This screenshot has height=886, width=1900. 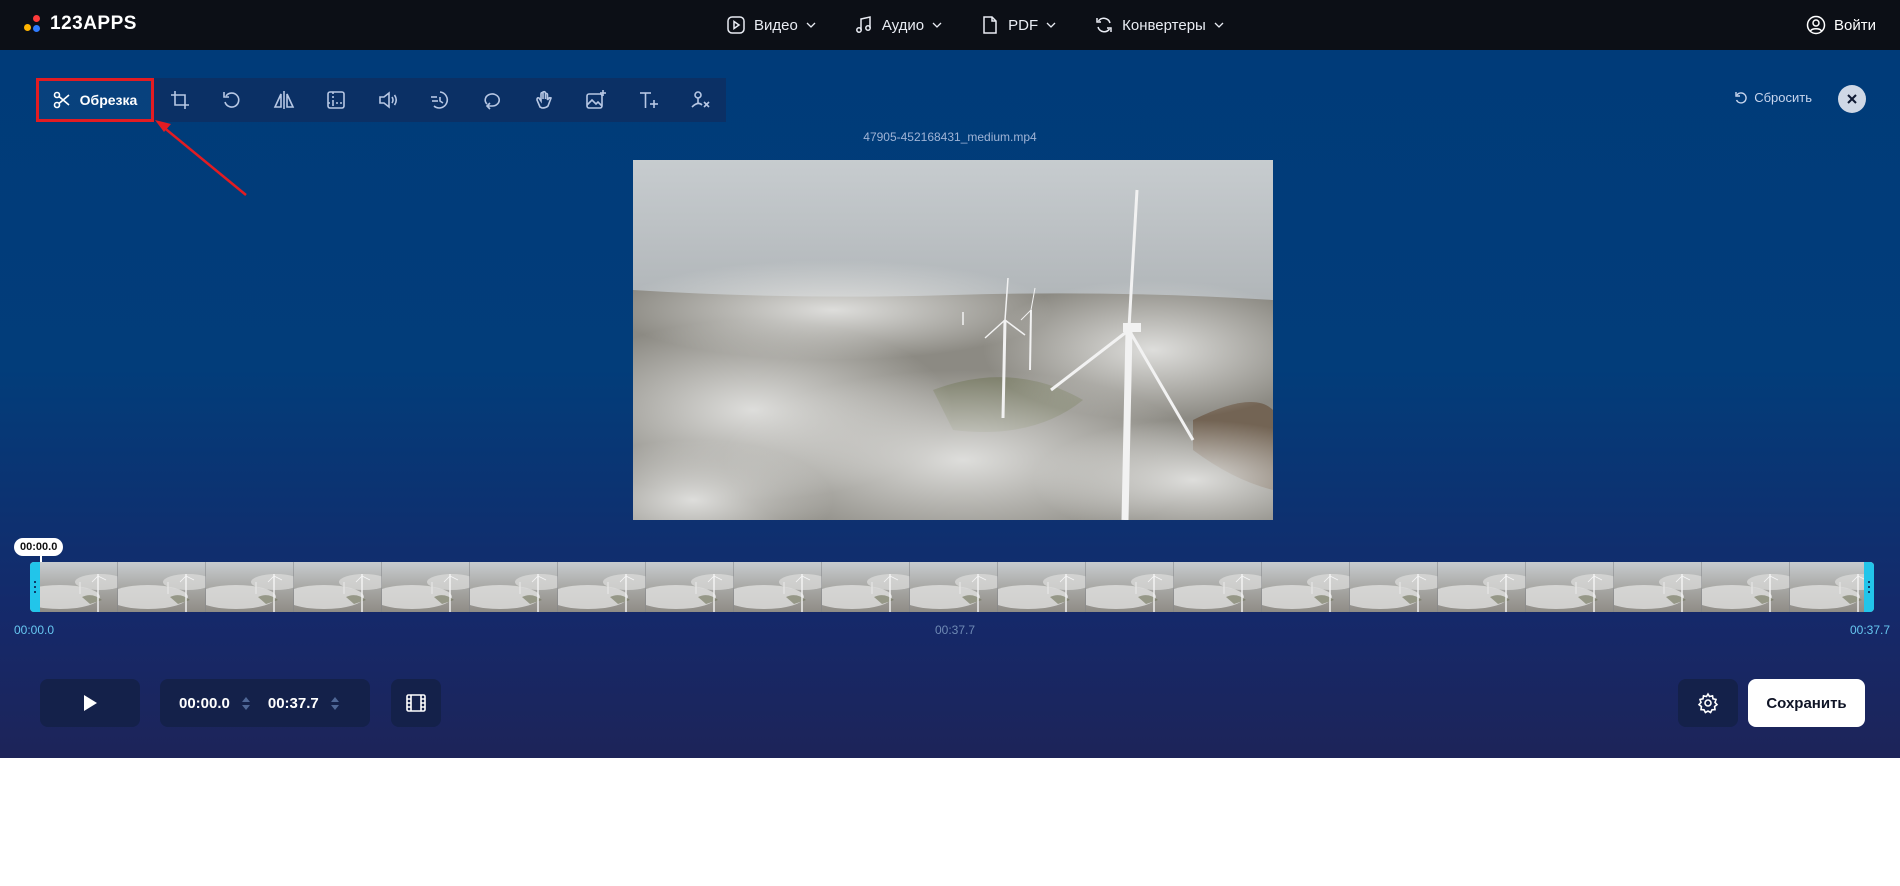 I want to click on add-image-icon, so click(x=596, y=99).